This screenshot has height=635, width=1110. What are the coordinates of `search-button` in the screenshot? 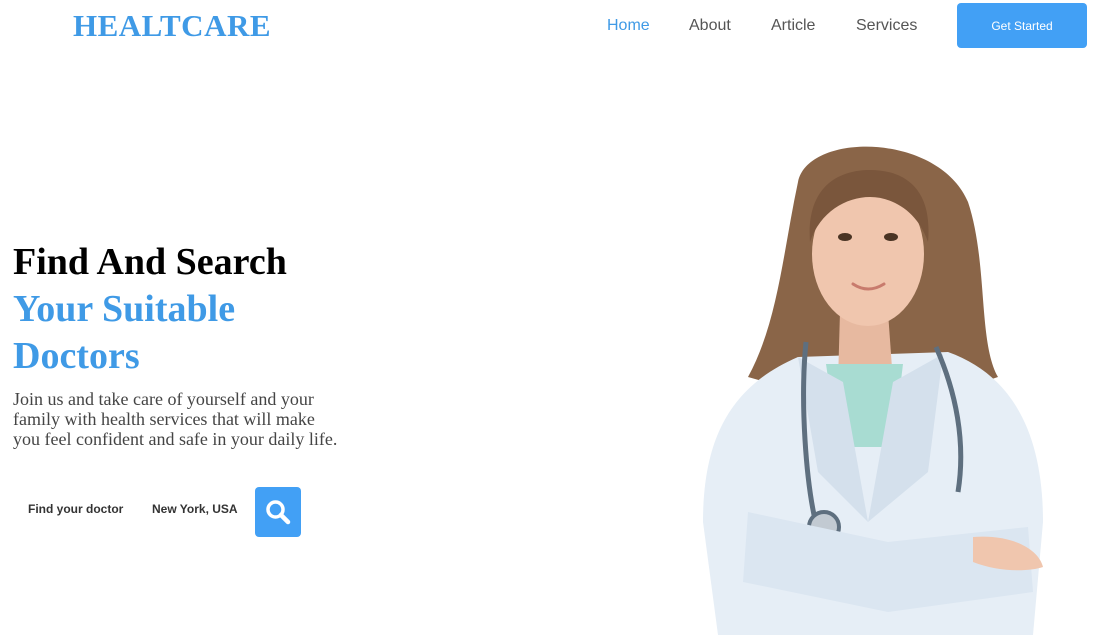 It's located at (278, 512).